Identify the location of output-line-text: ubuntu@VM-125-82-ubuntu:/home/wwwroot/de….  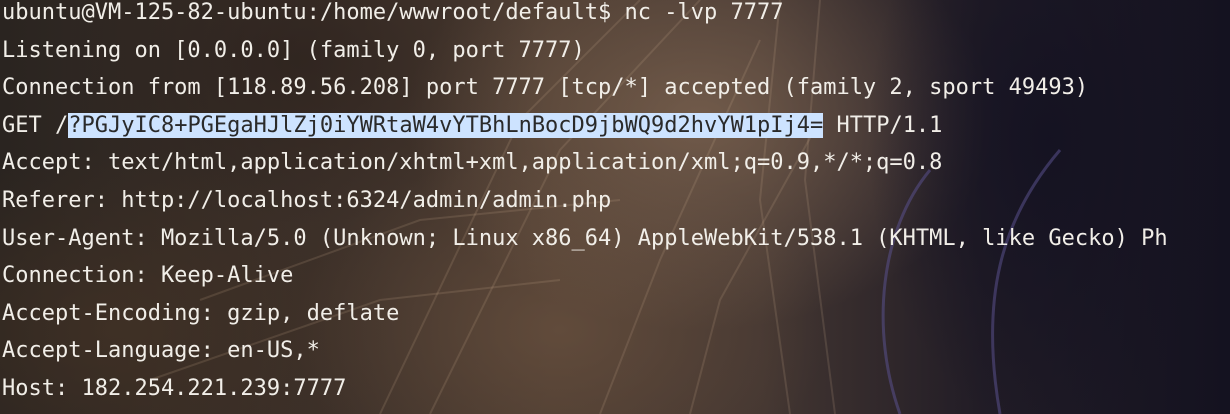
(393, 12).